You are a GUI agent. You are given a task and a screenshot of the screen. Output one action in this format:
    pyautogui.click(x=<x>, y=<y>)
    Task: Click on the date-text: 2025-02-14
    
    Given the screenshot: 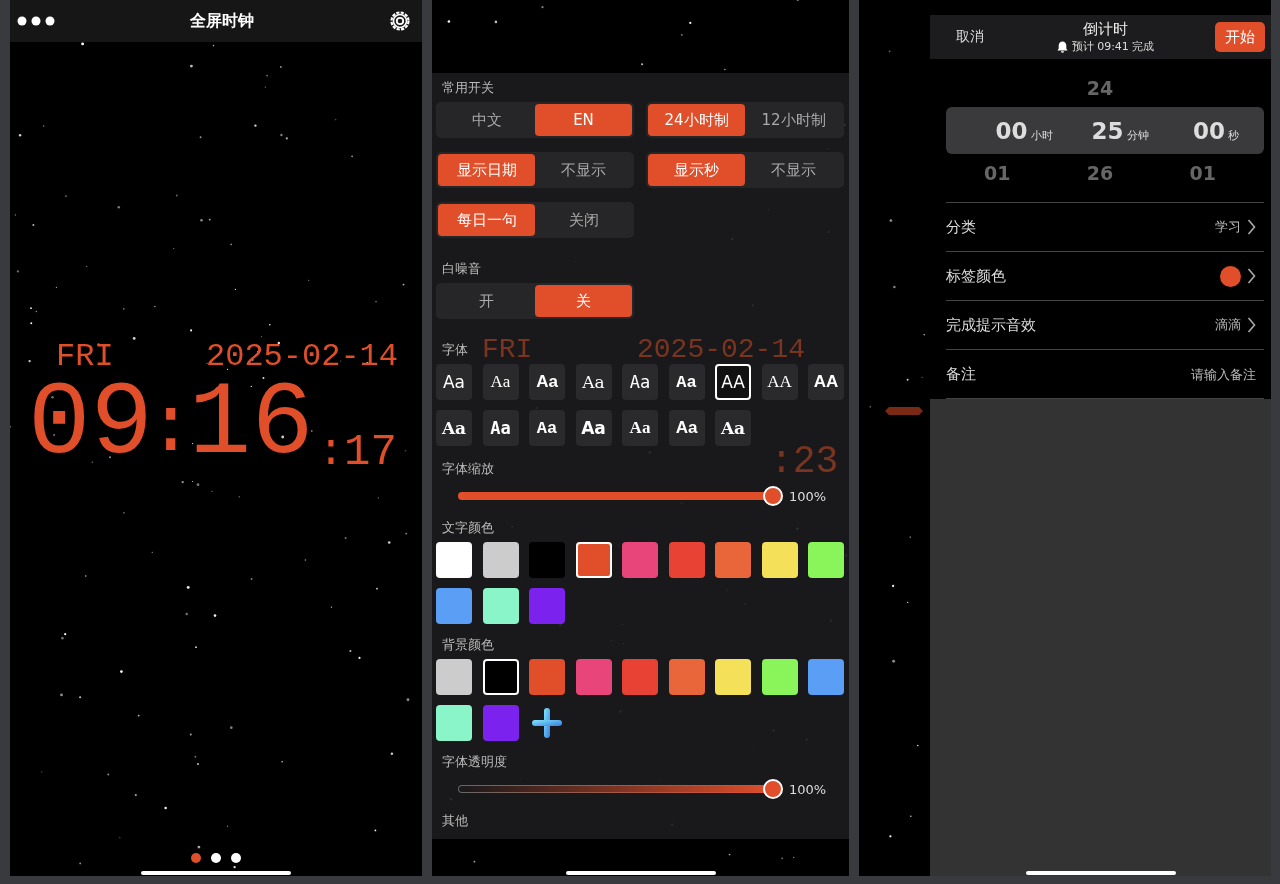 What is the action you would take?
    pyautogui.click(x=301, y=357)
    